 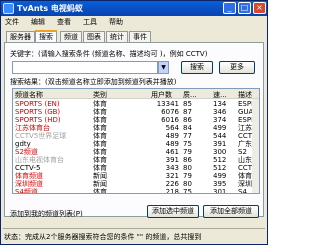 What do you see at coordinates (187, 136) in the screenshot?
I see `quality-cell: 77` at bounding box center [187, 136].